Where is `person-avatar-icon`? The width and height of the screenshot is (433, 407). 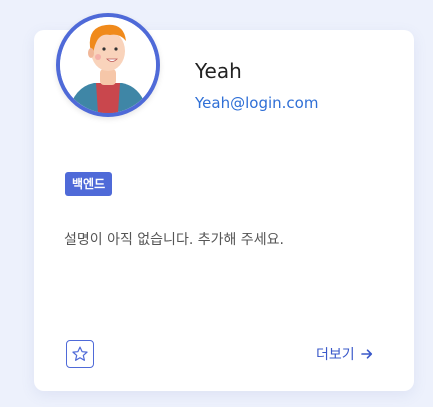 person-avatar-icon is located at coordinates (108, 65).